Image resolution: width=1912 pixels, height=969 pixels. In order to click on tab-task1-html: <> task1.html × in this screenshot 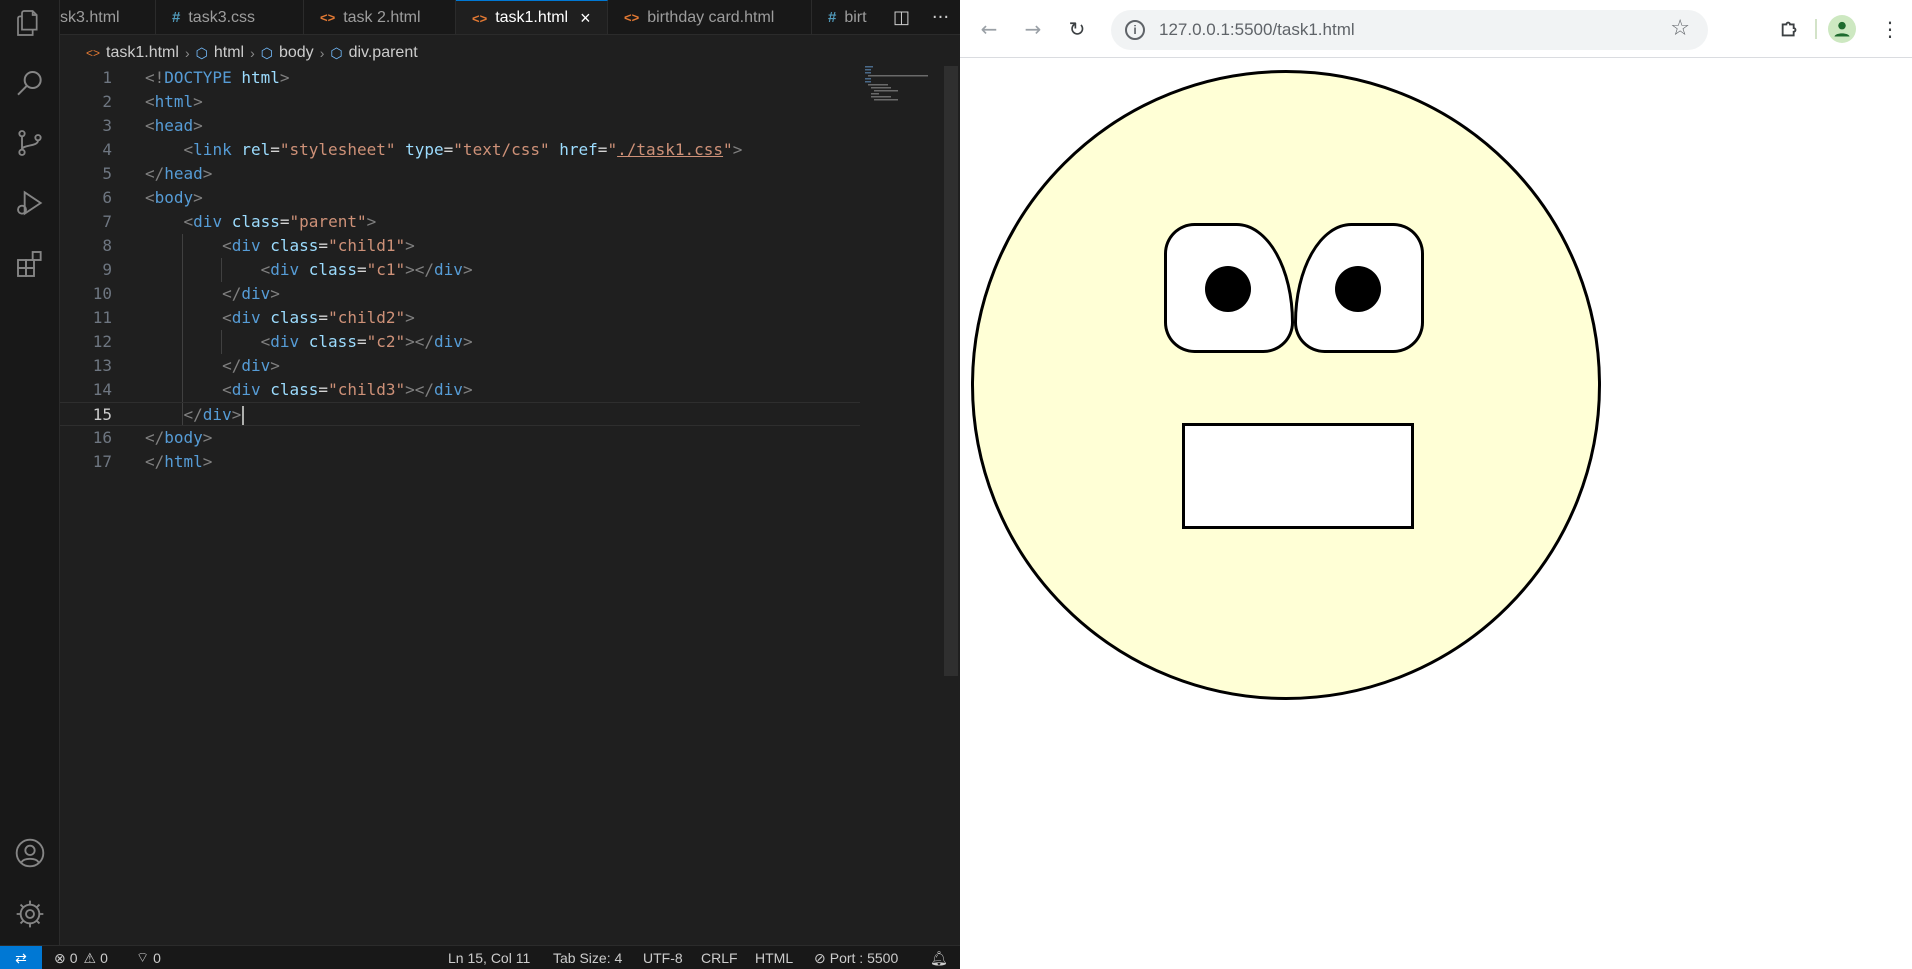, I will do `click(532, 17)`.